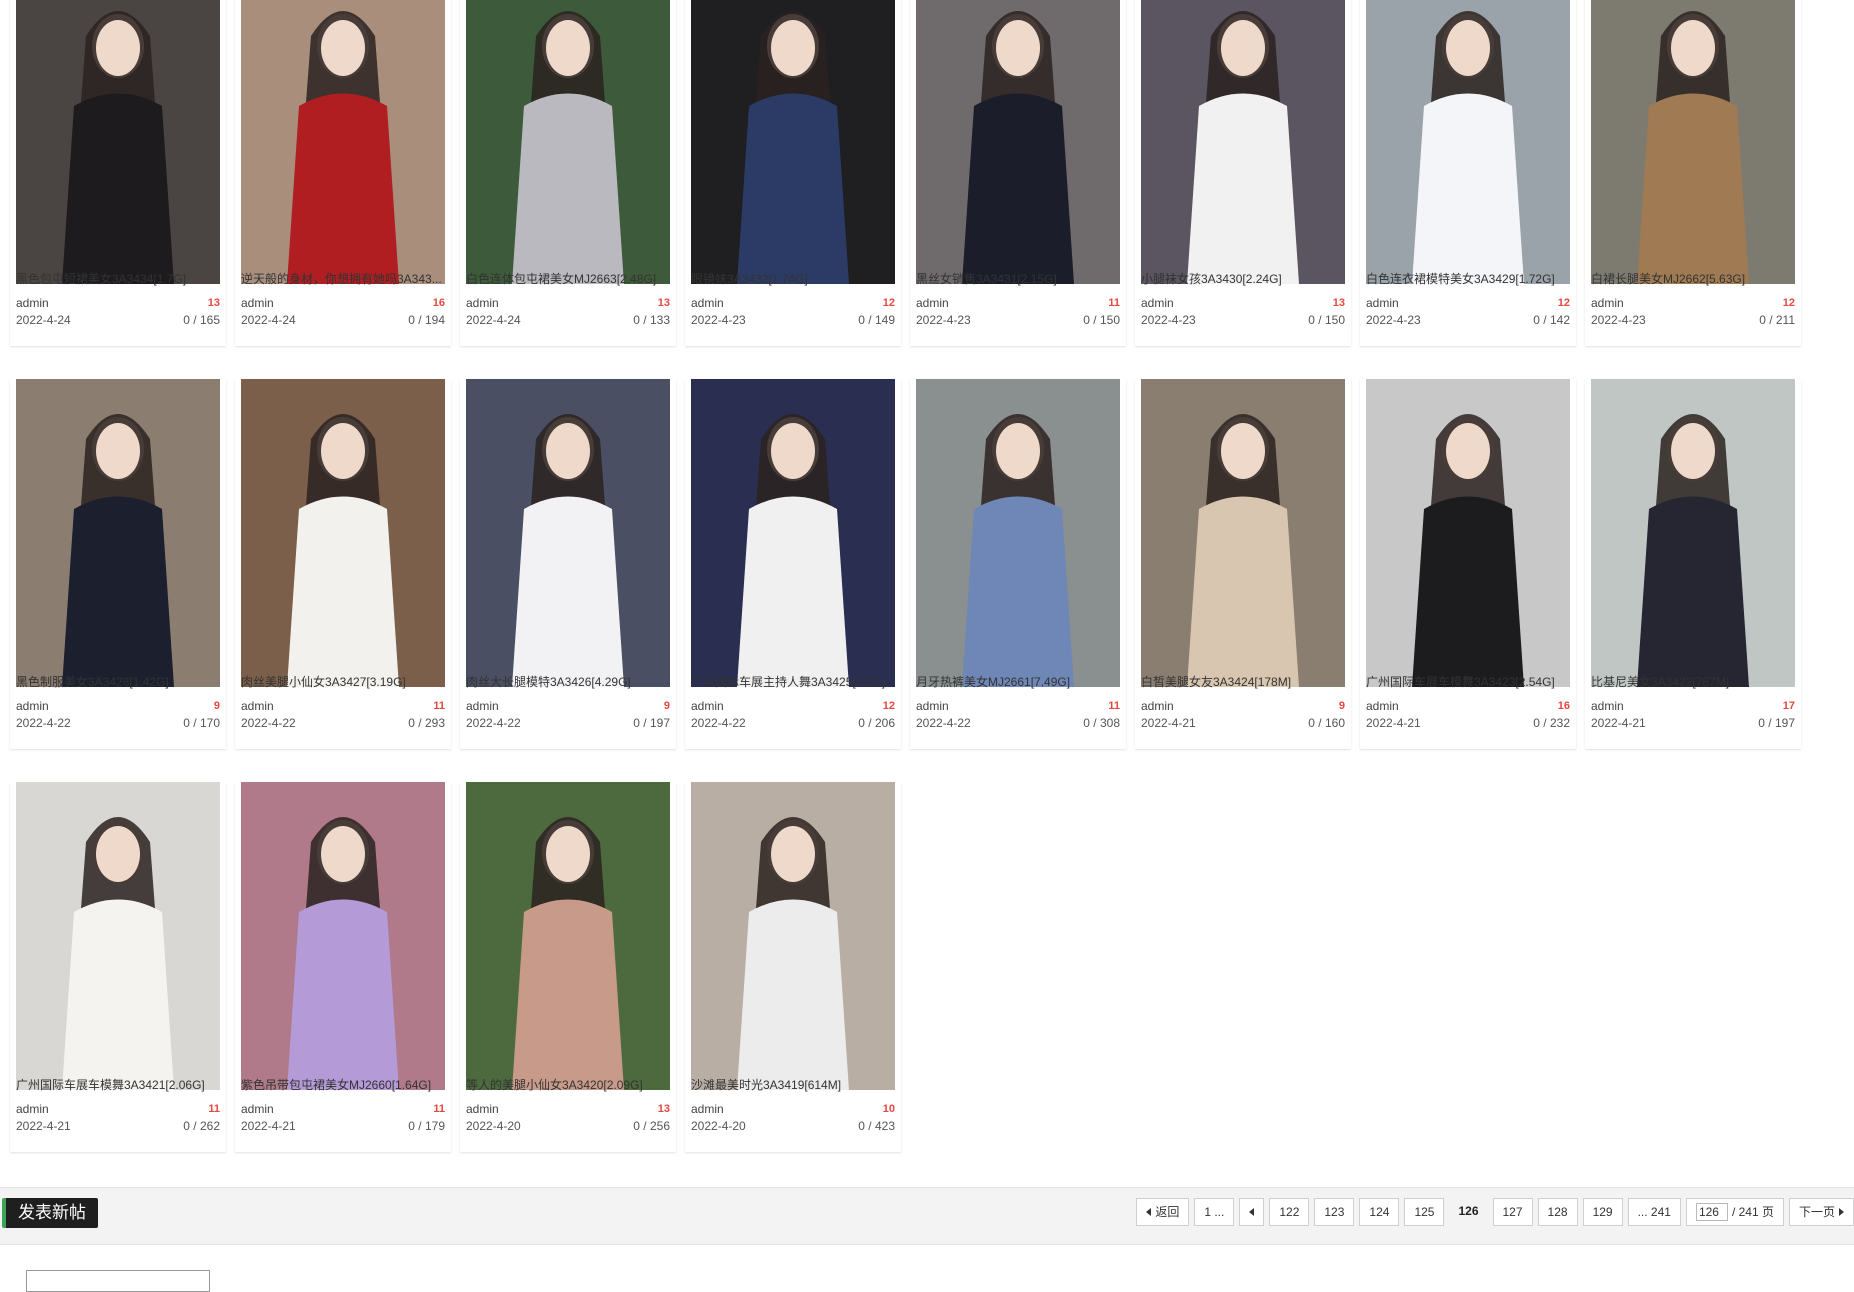 Image resolution: width=1854 pixels, height=1292 pixels. I want to click on post-card: 眼镜妹3A3432[1.74G] admin 12 2022-4-23 0 / 149, so click(793, 173).